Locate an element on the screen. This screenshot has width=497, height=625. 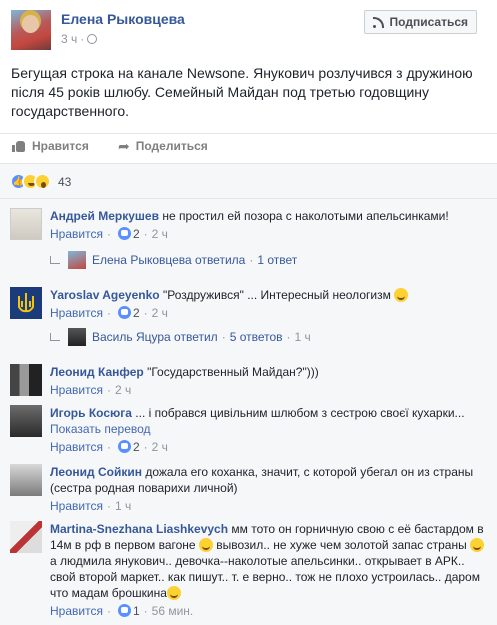
thumbs-up-icon is located at coordinates (19, 146).